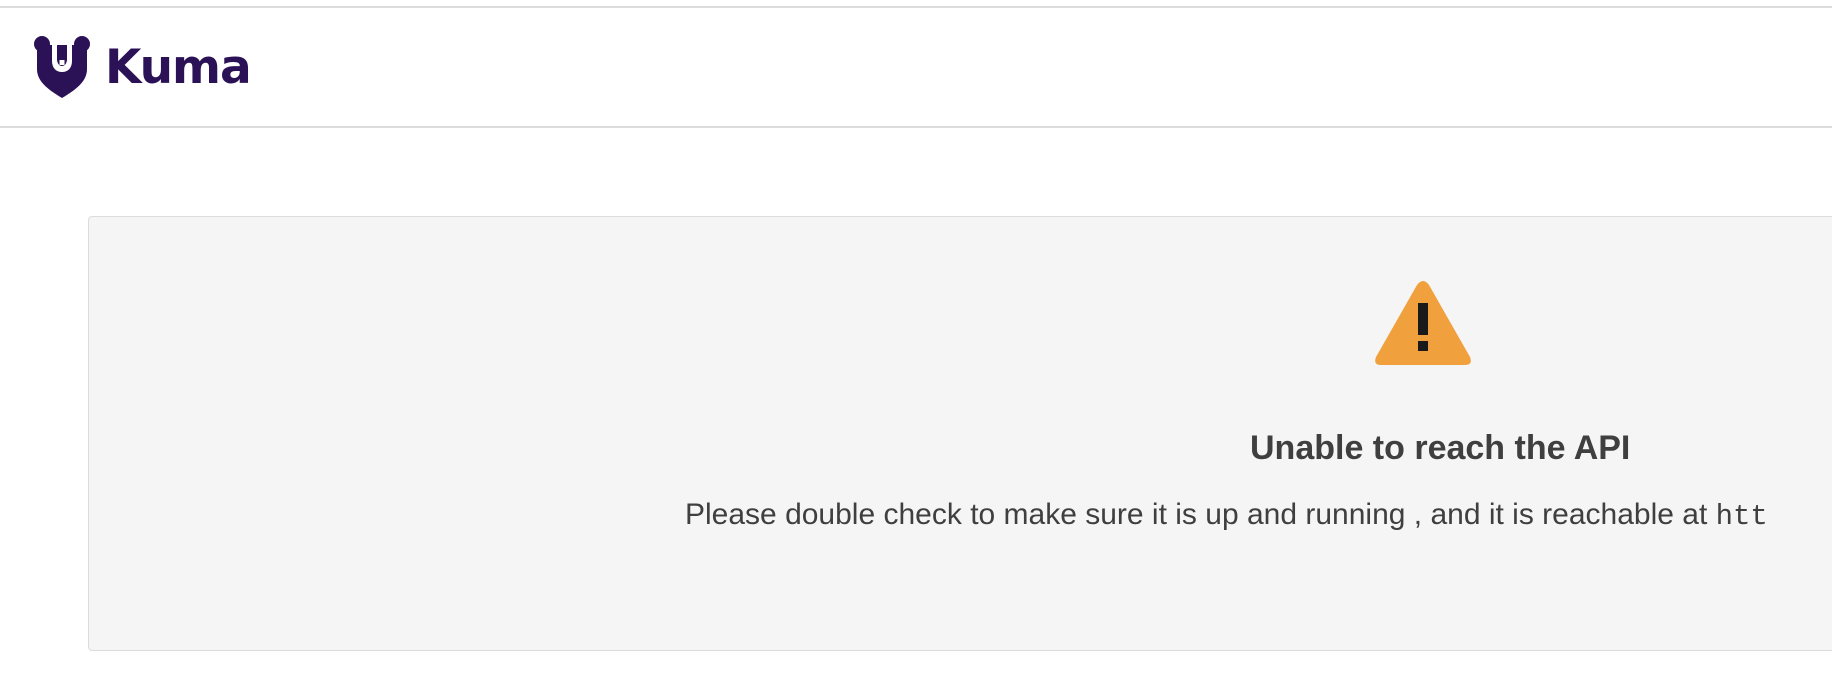 The image size is (1832, 678). Describe the element at coordinates (62, 67) in the screenshot. I see `bear-logo-icon` at that location.